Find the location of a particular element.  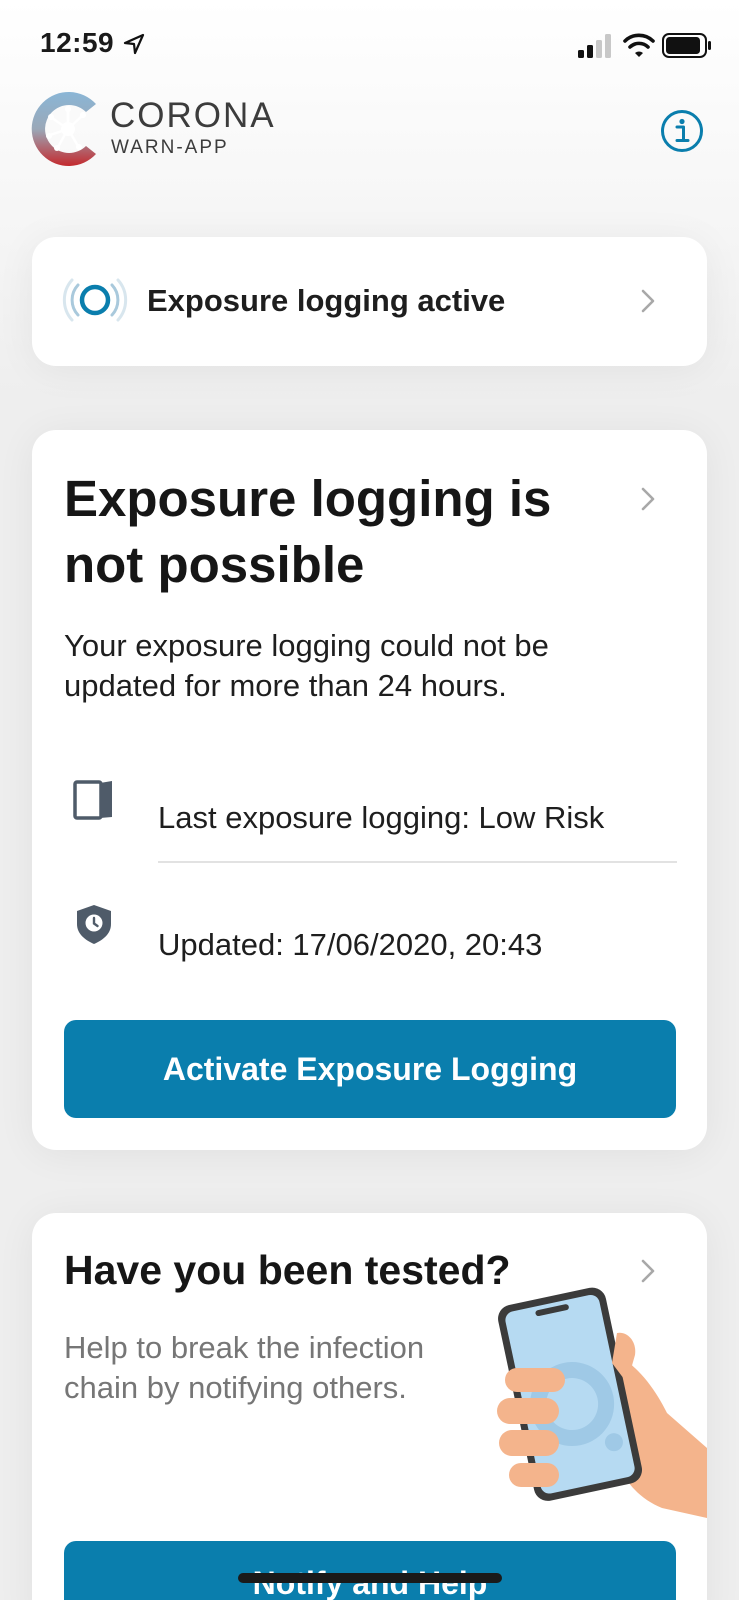

status-label: Exposure logging active is located at coordinates (326, 300).